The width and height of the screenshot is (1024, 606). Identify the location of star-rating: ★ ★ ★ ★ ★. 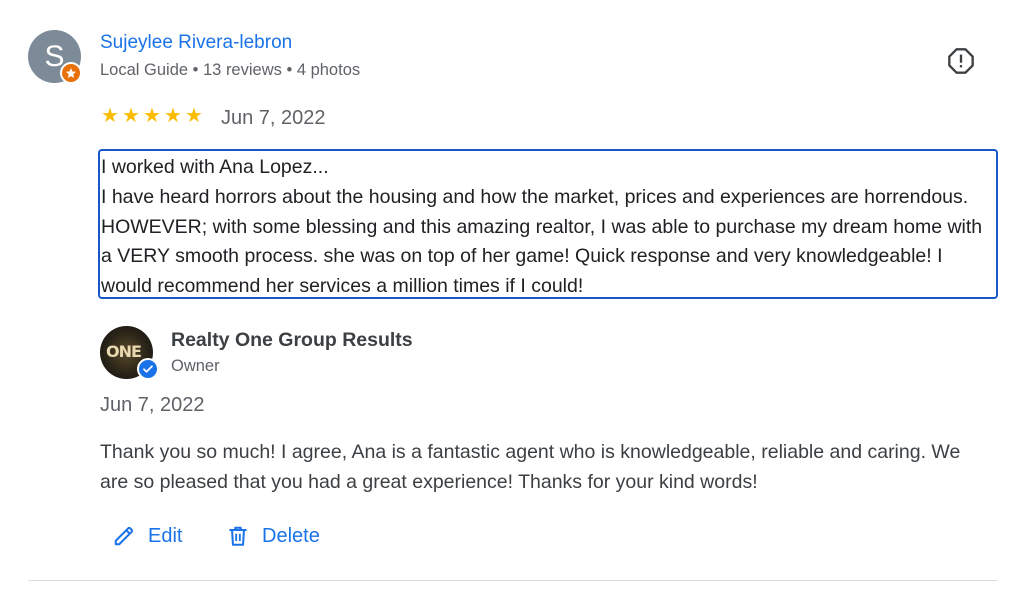
(152, 116).